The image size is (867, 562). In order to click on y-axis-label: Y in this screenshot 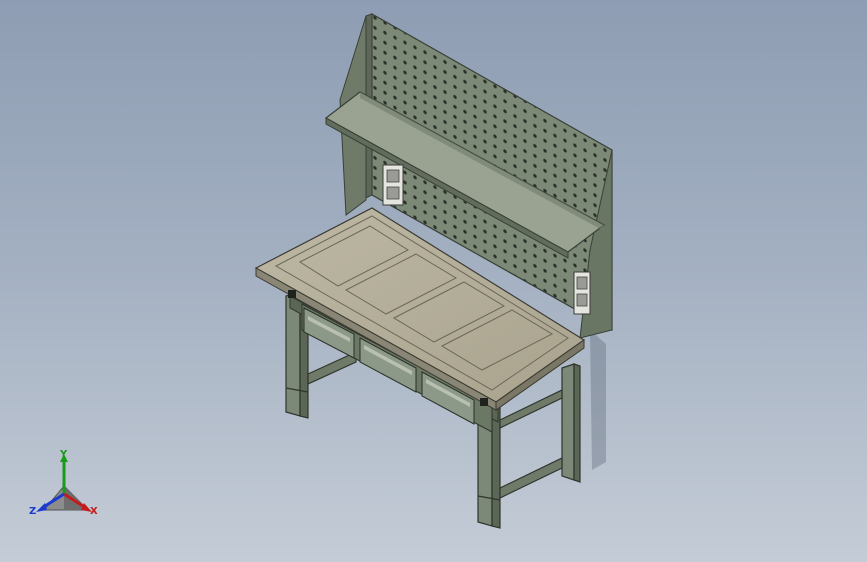, I will do `click(64, 454)`.